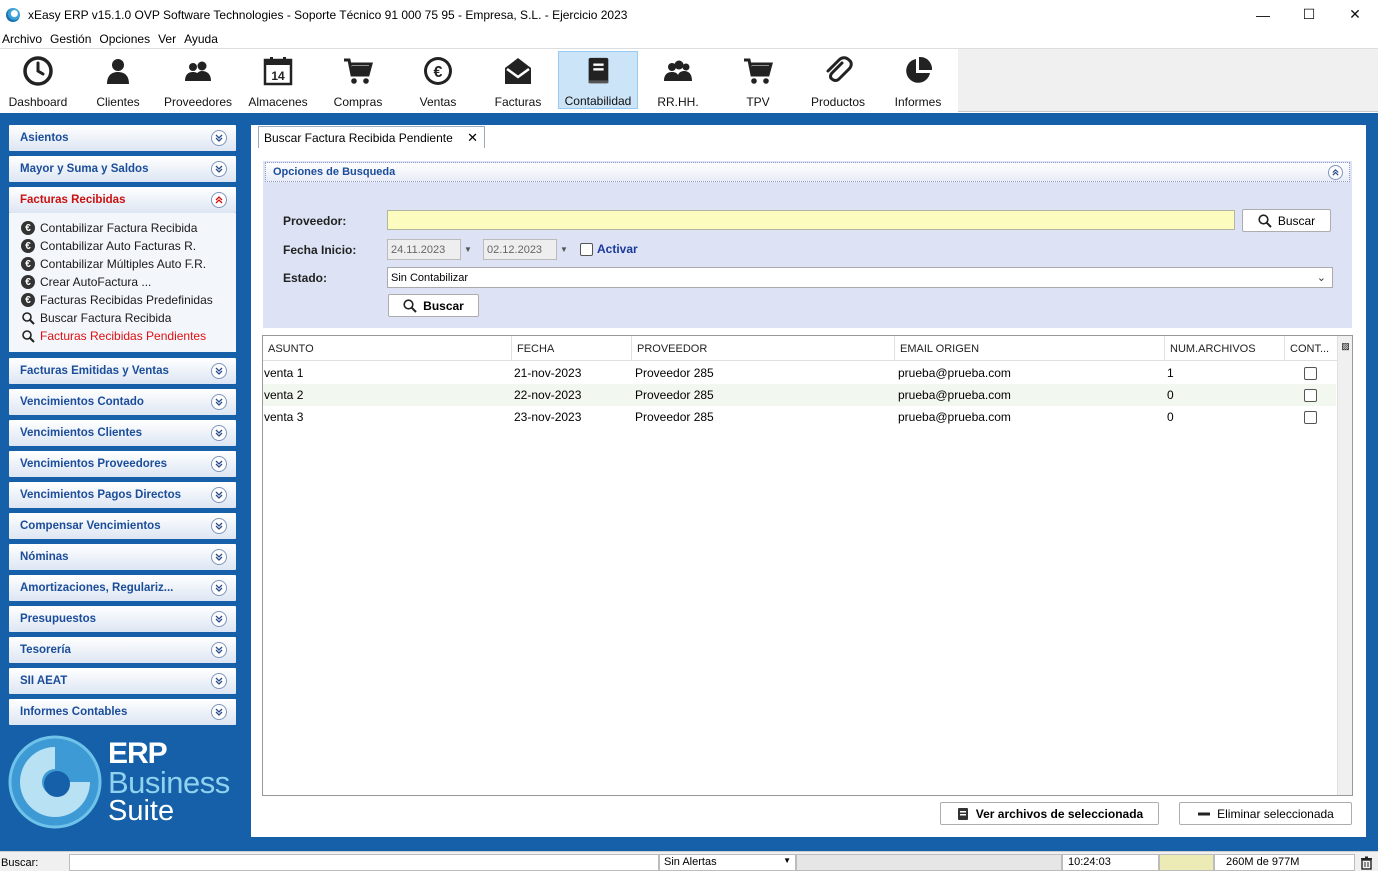 This screenshot has height=871, width=1378. I want to click on chevron-down-icon: ⌄, so click(1321, 278).